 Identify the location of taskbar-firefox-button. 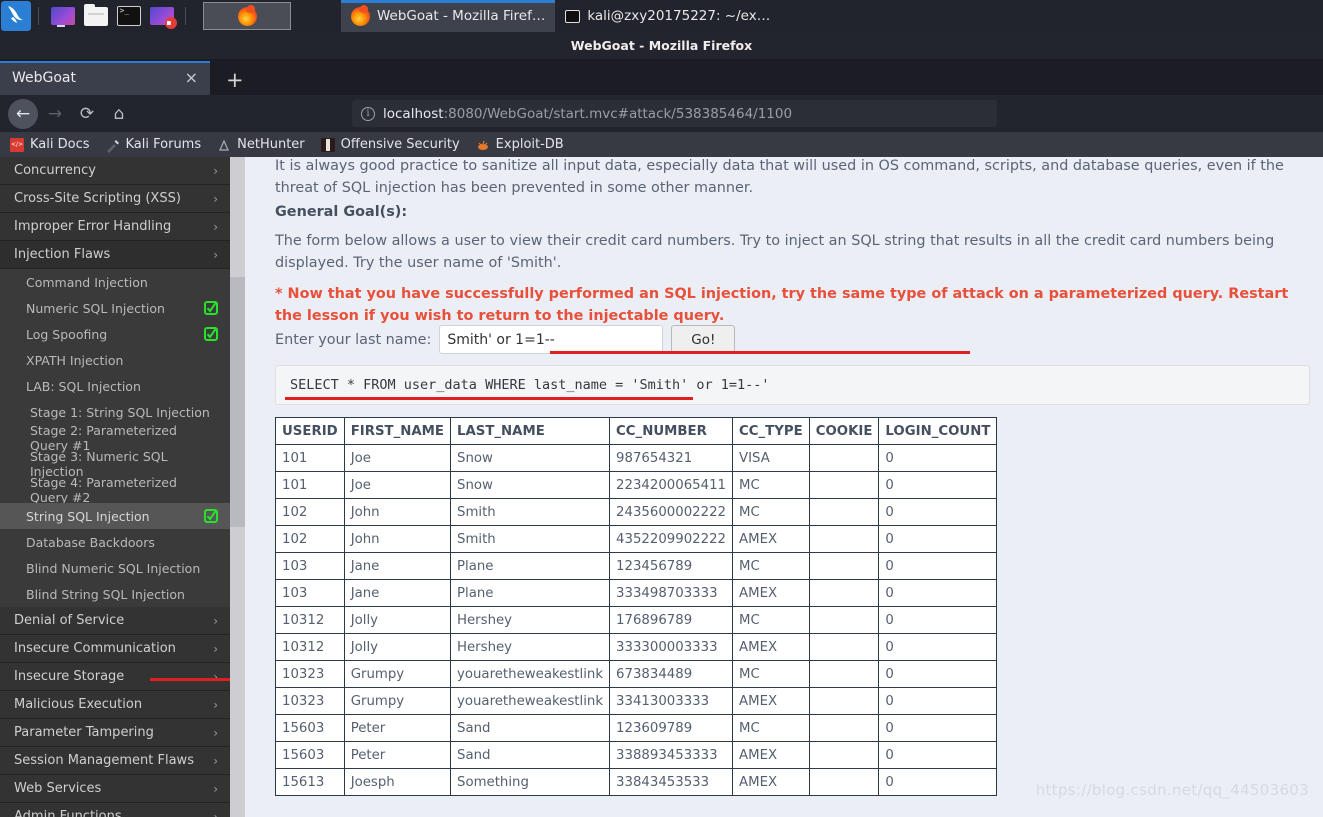
(247, 16).